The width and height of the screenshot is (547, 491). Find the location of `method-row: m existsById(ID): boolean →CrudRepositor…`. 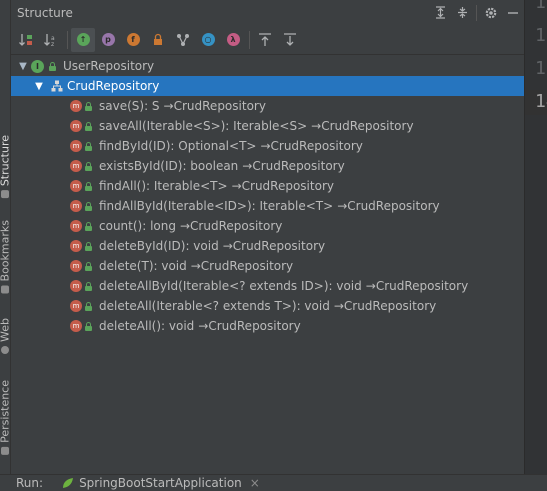

method-row: m existsById(ID): boolean →CrudRepositor… is located at coordinates (267, 166).